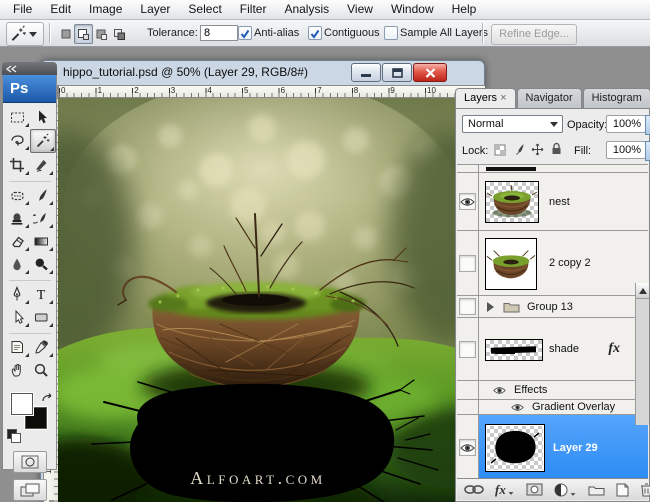  I want to click on horizontal-ruler: 0 1 2 3 4 5 6 7 8 9 10, so click(271, 91).